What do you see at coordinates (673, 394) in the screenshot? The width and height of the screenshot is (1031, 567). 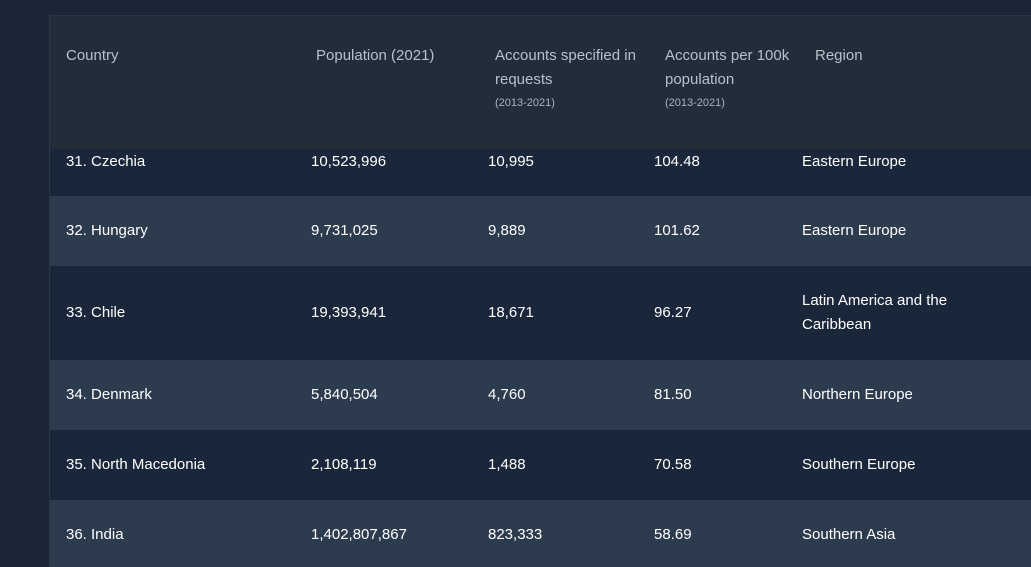 I see `cell-per100k: 81.50` at bounding box center [673, 394].